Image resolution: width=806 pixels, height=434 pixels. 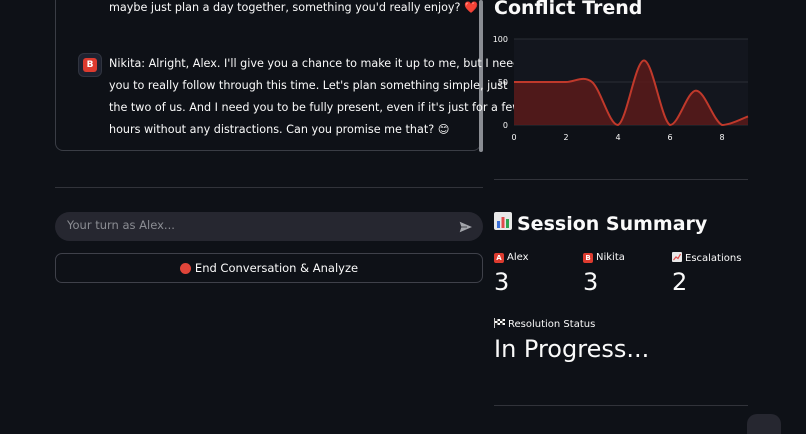 I want to click on nikita-avatar-badge: B, so click(x=90, y=65).